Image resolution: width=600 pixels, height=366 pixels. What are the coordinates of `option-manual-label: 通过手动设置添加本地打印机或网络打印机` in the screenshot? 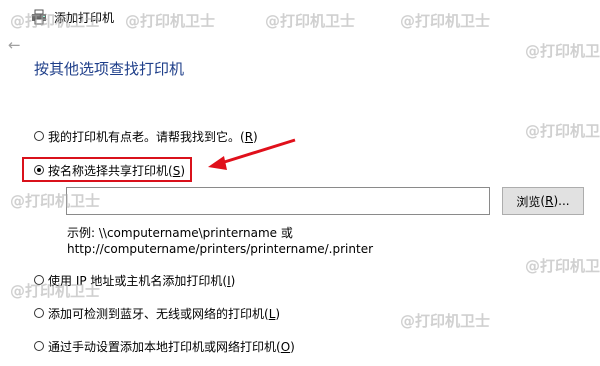 It's located at (162, 346).